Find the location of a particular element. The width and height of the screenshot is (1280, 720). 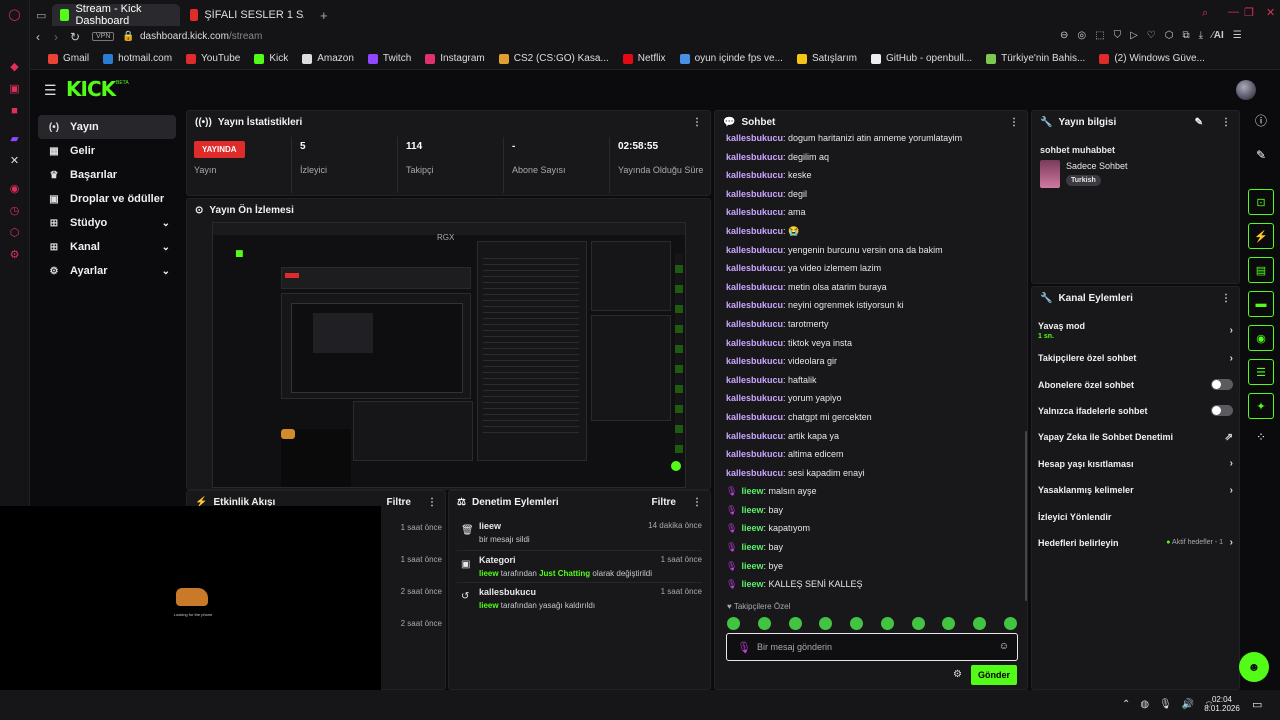

twitch-icon: ▰ is located at coordinates (15, 139).